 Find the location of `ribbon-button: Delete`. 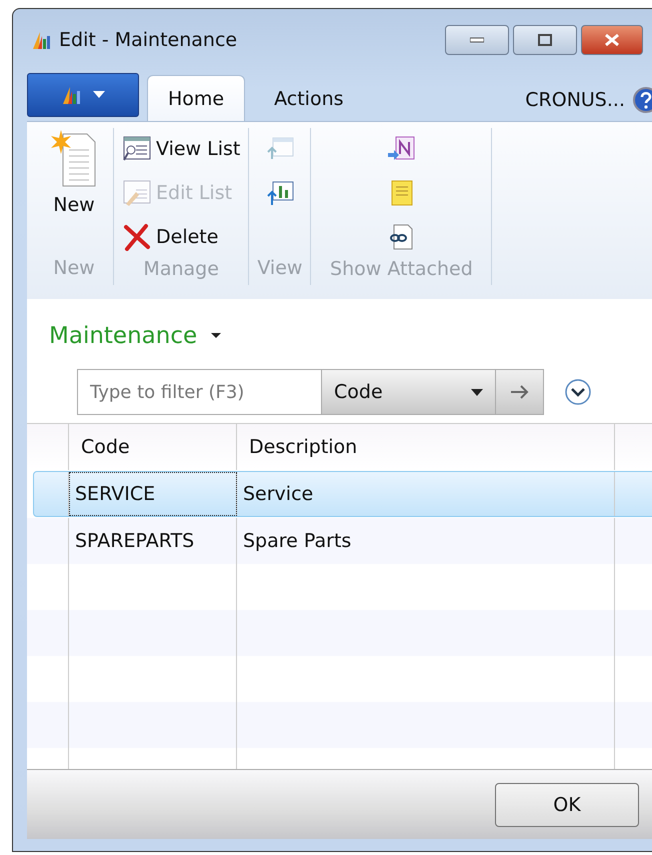

ribbon-button: Delete is located at coordinates (170, 237).